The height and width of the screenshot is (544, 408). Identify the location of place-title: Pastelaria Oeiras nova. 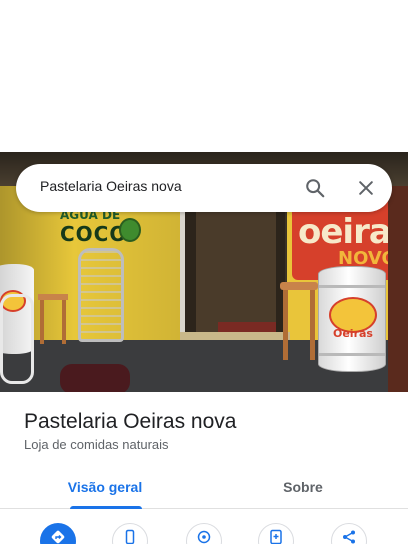
(130, 421).